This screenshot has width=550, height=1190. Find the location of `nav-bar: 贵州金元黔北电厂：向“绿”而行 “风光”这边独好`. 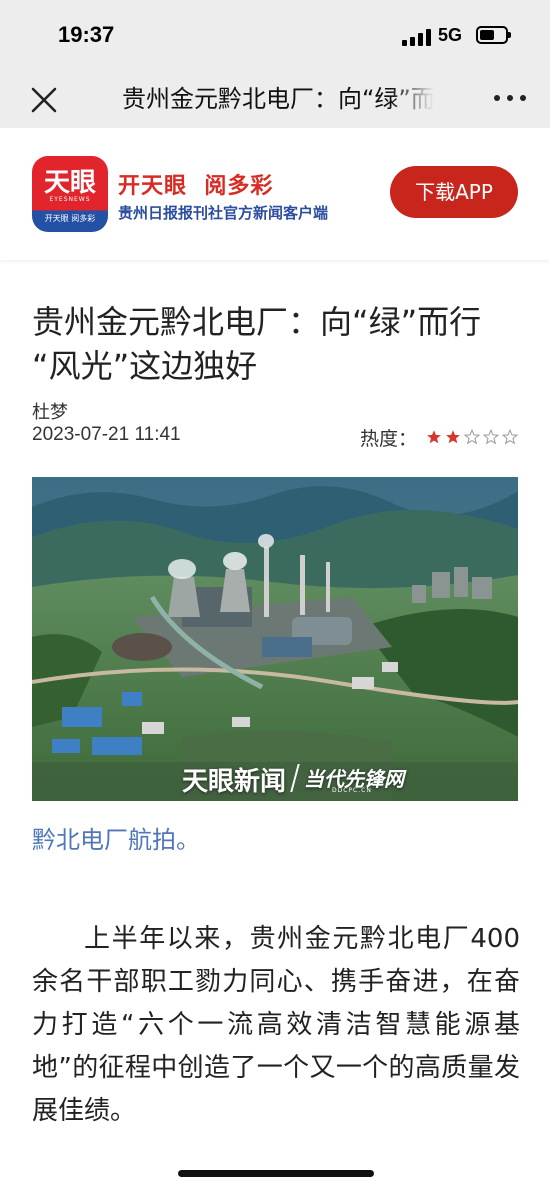

nav-bar: 贵州金元黔北电厂：向“绿”而行 “风光”这边独好 is located at coordinates (275, 100).